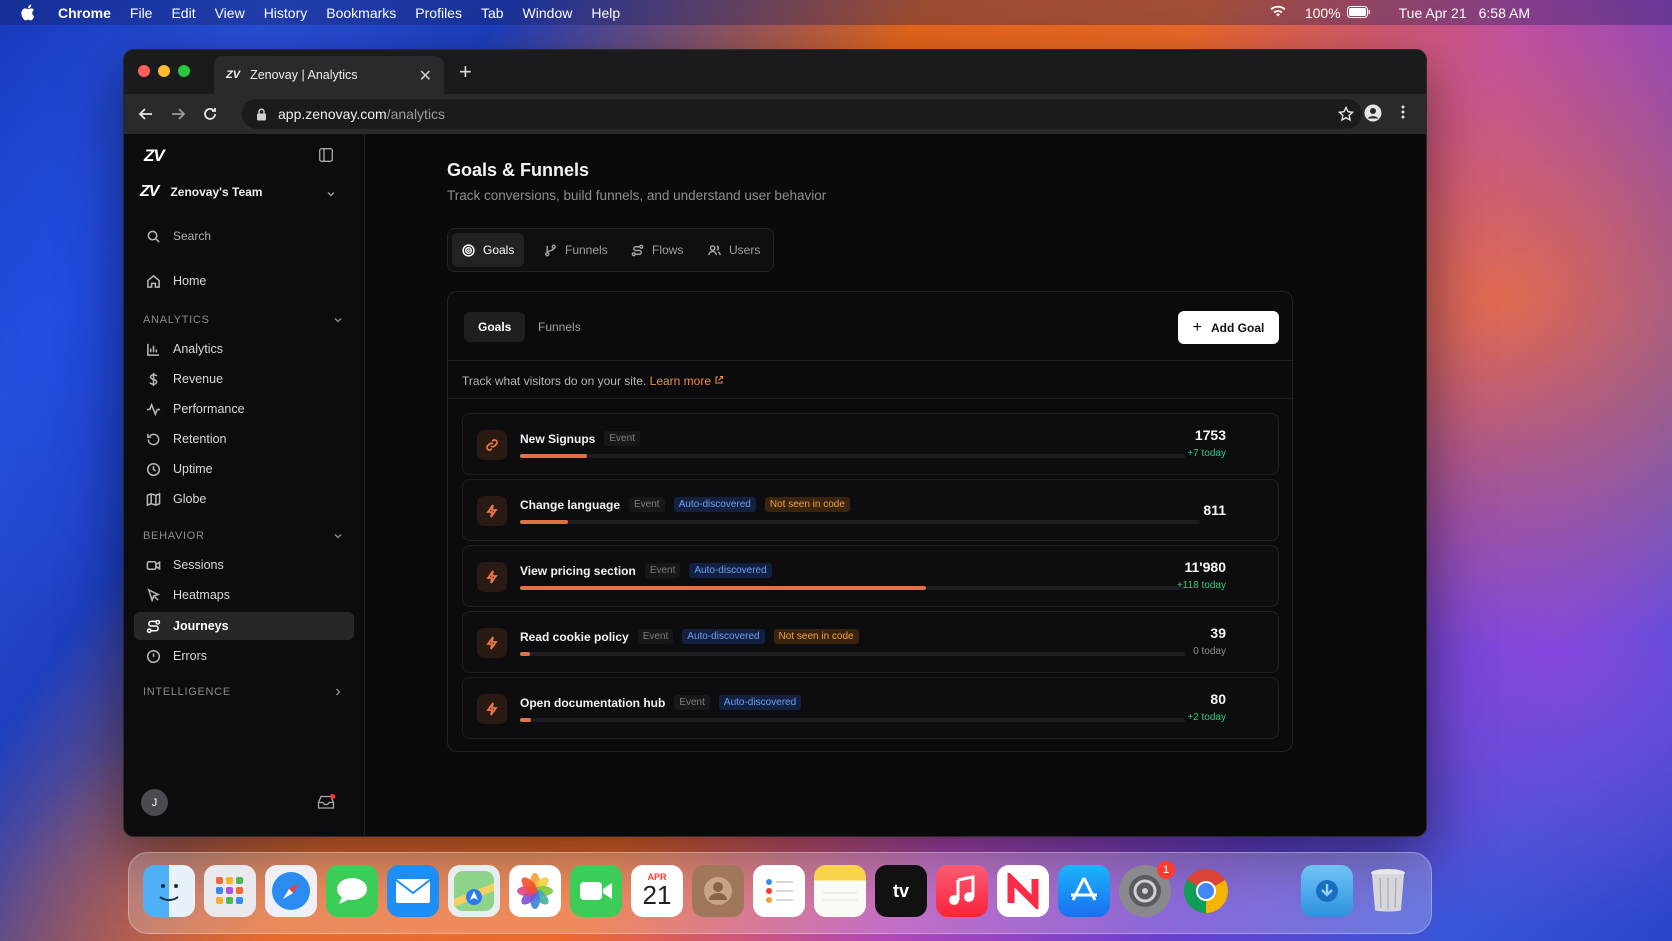 The image size is (1672, 941). Describe the element at coordinates (352, 891) in the screenshot. I see `messages-icon` at that location.